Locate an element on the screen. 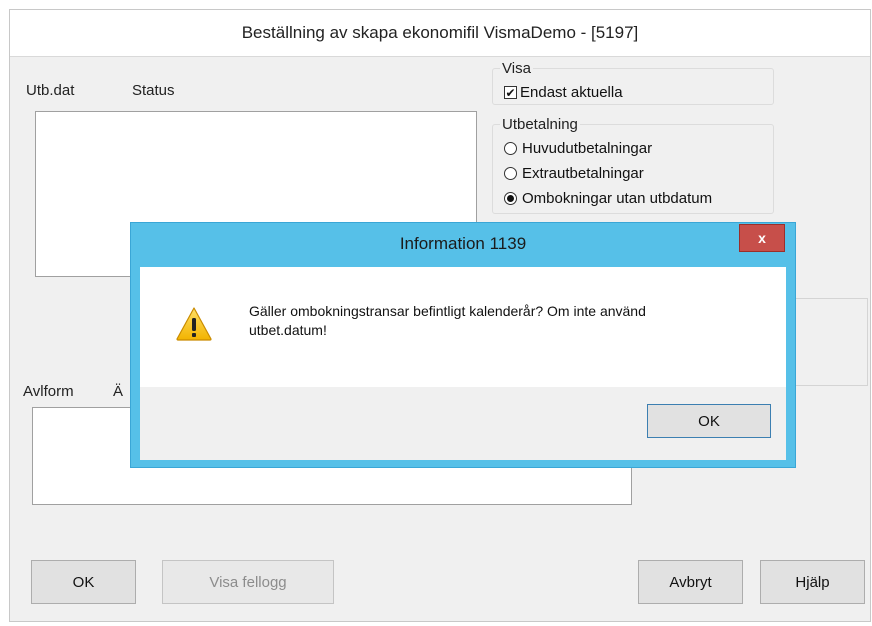 The width and height of the screenshot is (872, 626). column-header-status: Status is located at coordinates (153, 90).